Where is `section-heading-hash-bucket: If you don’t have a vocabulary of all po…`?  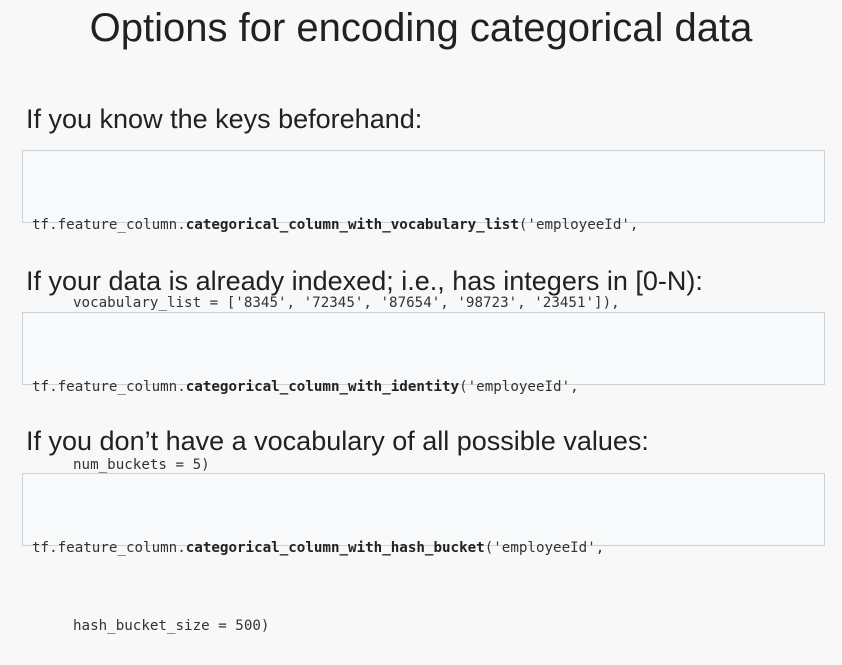 section-heading-hash-bucket: If you don’t have a vocabulary of all po… is located at coordinates (337, 441).